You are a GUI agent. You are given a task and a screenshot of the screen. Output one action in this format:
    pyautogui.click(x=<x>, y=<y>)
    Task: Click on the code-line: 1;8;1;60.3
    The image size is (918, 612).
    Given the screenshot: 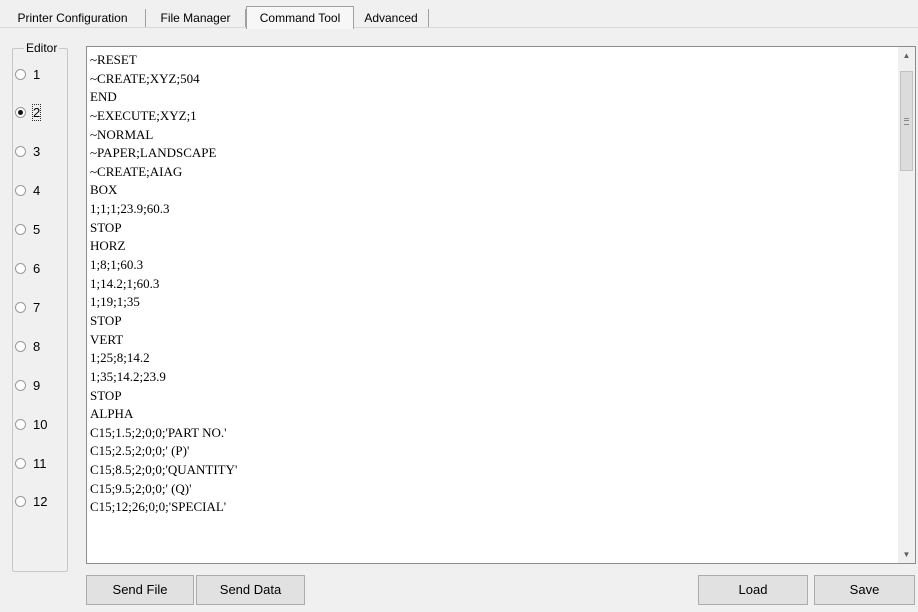 What is the action you would take?
    pyautogui.click(x=117, y=265)
    